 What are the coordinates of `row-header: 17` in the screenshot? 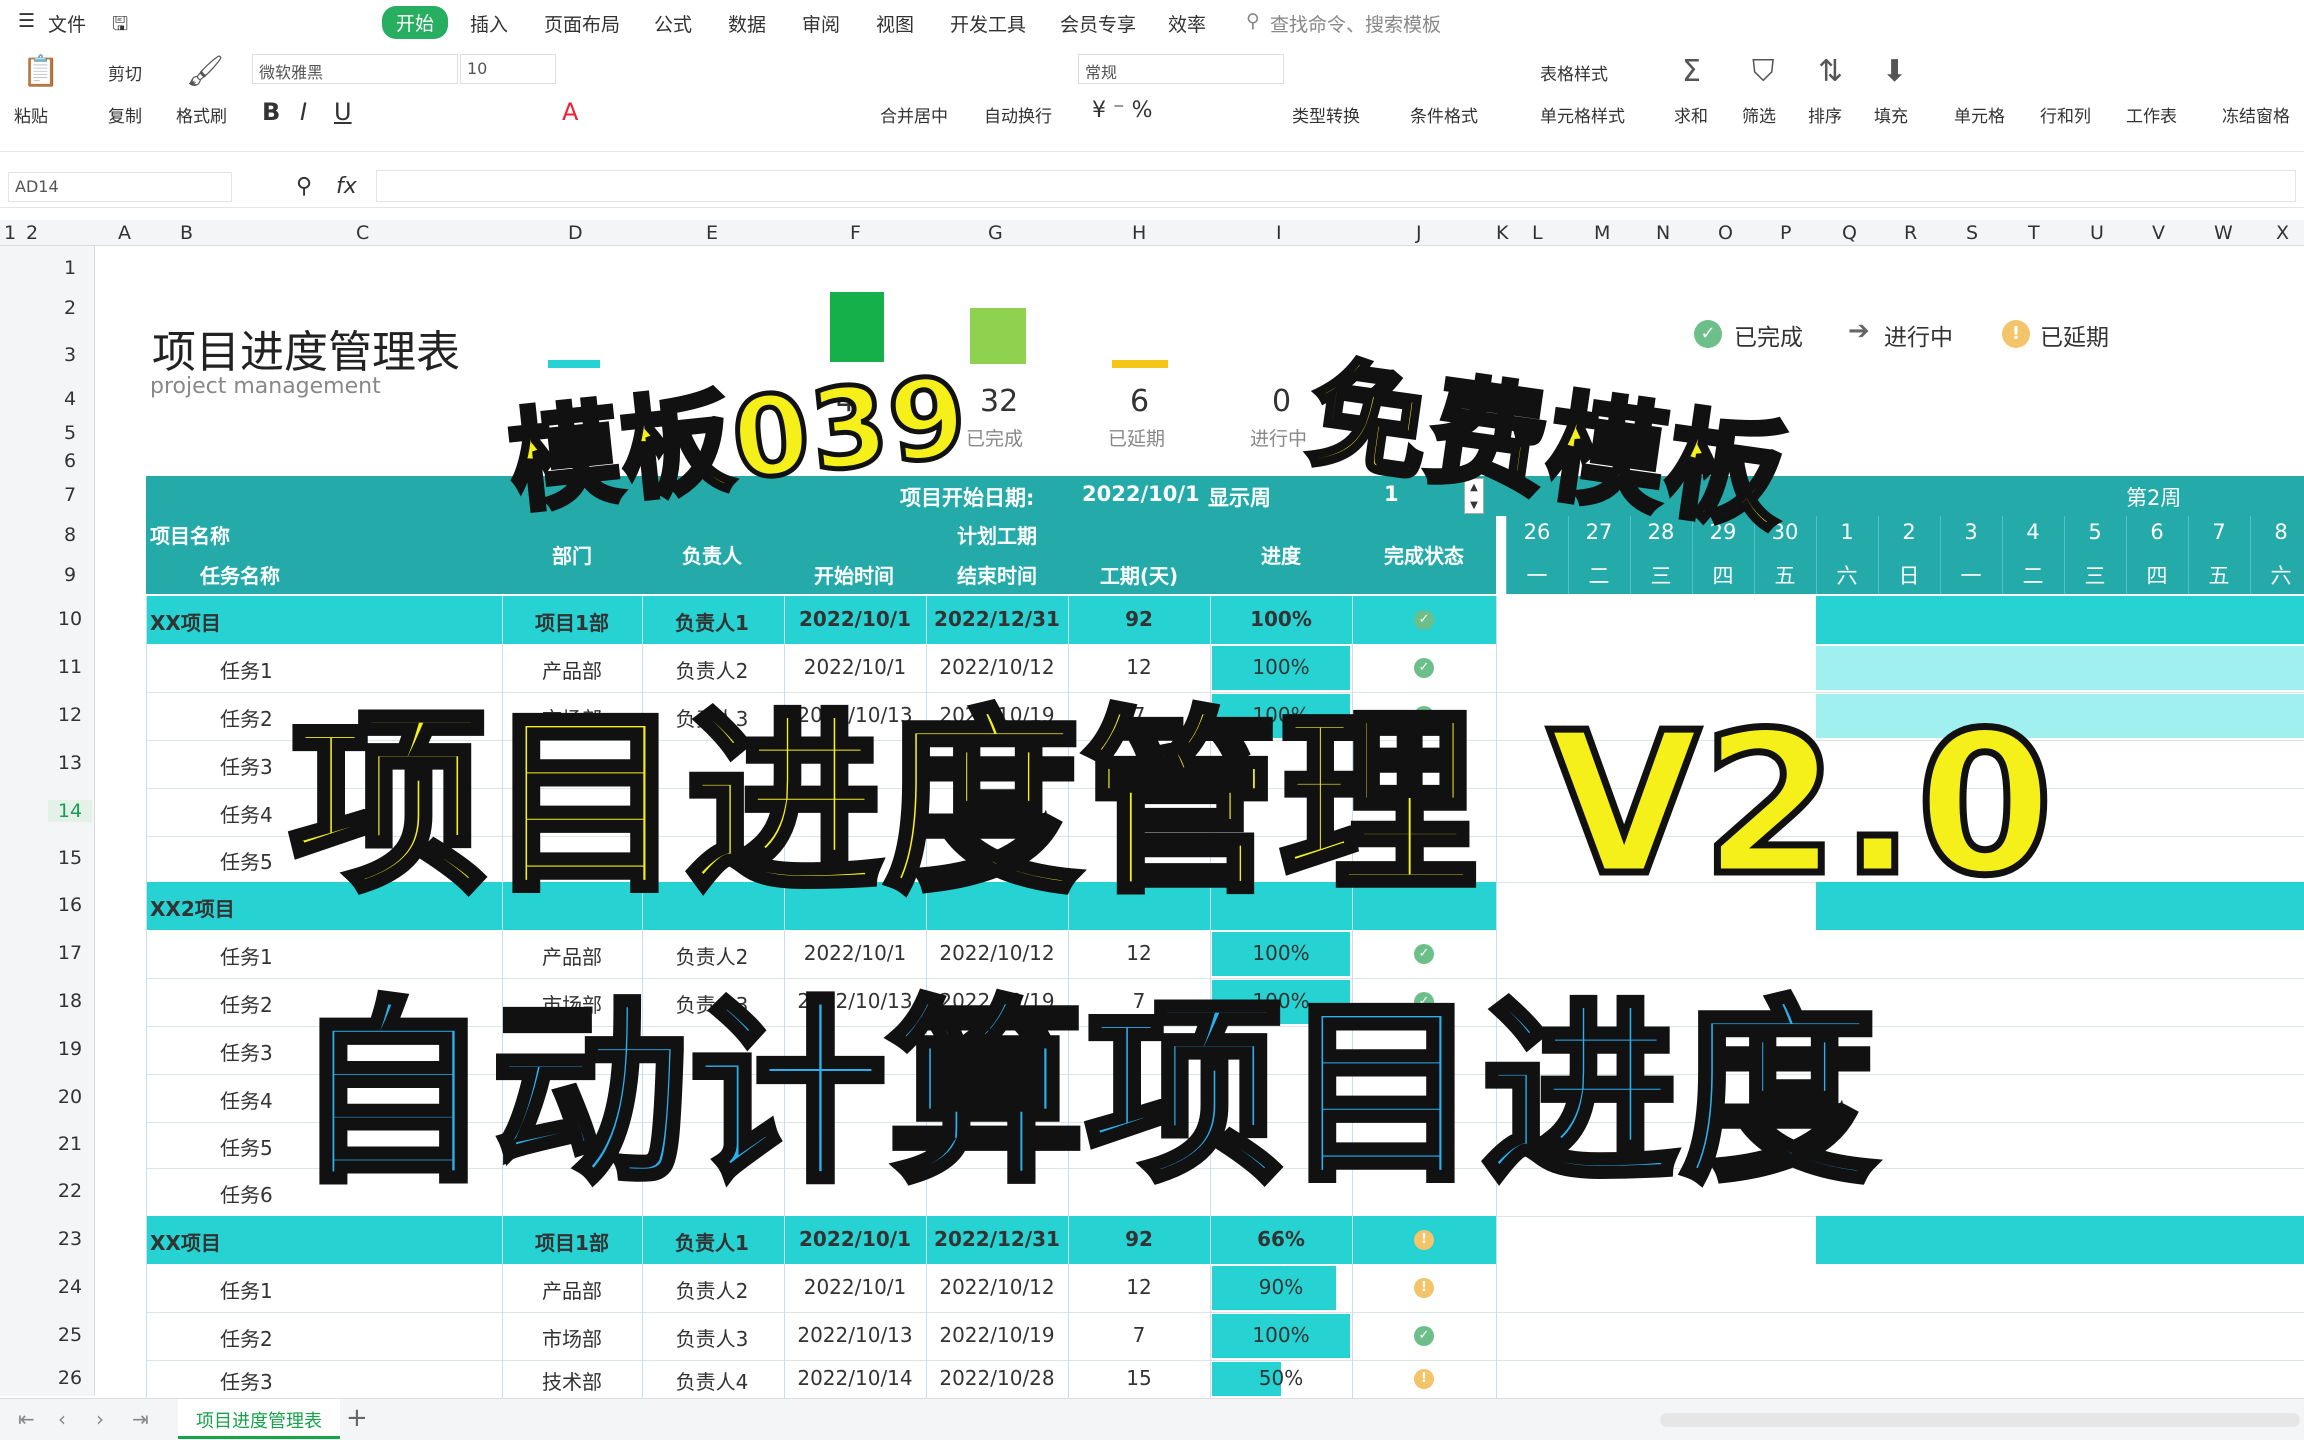 It's located at (70, 953).